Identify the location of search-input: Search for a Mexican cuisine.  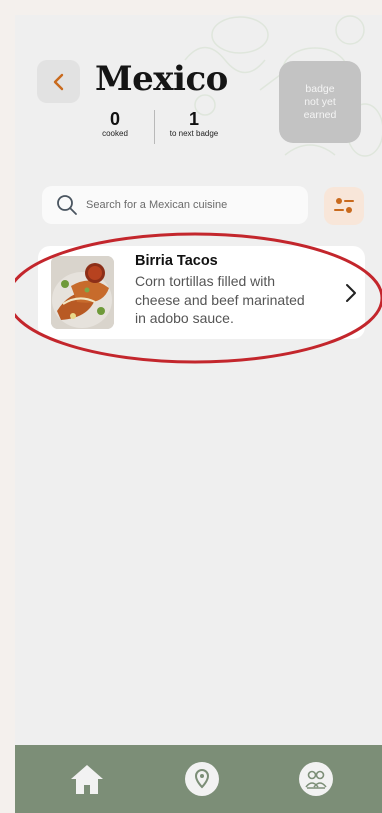
(156, 205).